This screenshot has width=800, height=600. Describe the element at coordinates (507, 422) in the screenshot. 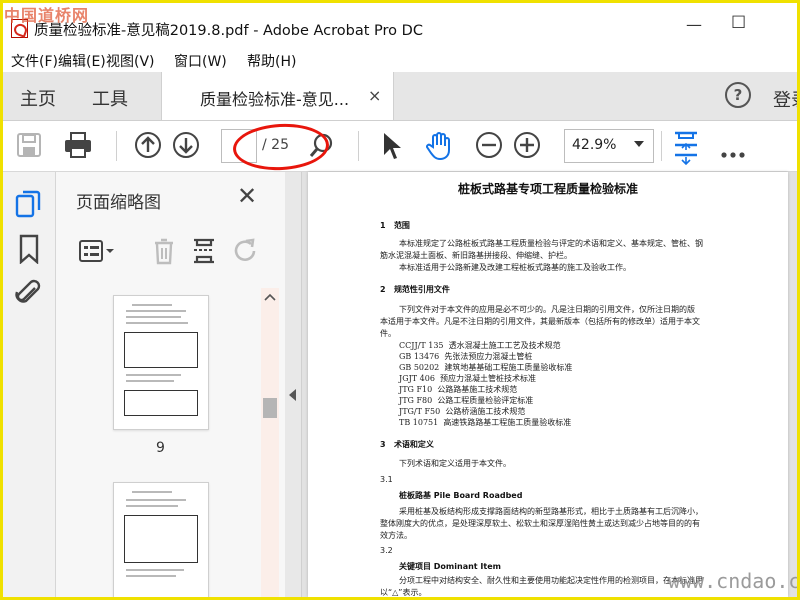

I see `ref-name: 高速铁路路基工程施工质量验收标准` at that location.